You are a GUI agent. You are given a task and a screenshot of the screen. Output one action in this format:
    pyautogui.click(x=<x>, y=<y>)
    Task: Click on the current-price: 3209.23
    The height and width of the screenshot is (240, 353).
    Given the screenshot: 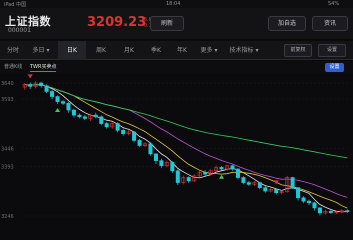 What is the action you would take?
    pyautogui.click(x=117, y=22)
    